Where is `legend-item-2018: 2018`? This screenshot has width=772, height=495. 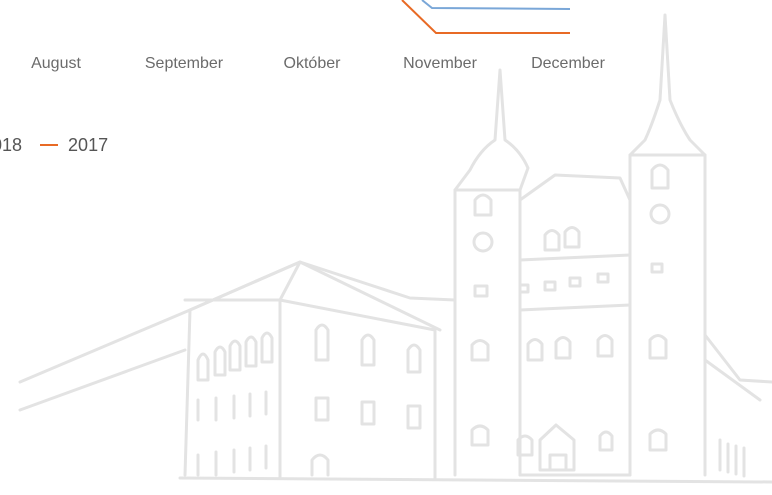 legend-item-2018: 2018 is located at coordinates (11, 145).